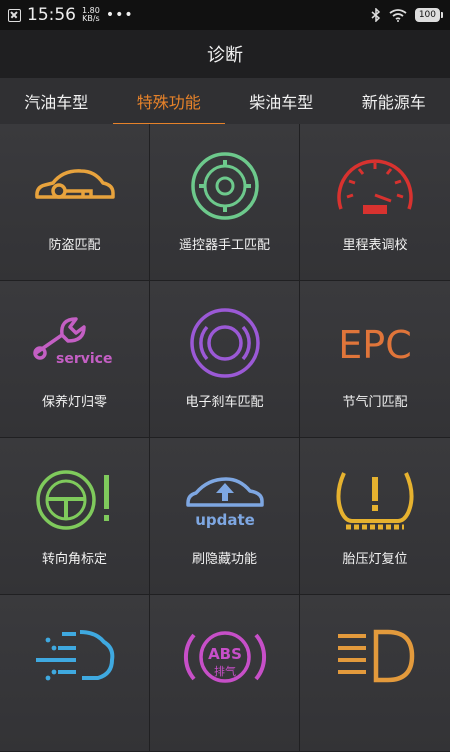  Describe the element at coordinates (375, 657) in the screenshot. I see `headlight-icon` at that location.